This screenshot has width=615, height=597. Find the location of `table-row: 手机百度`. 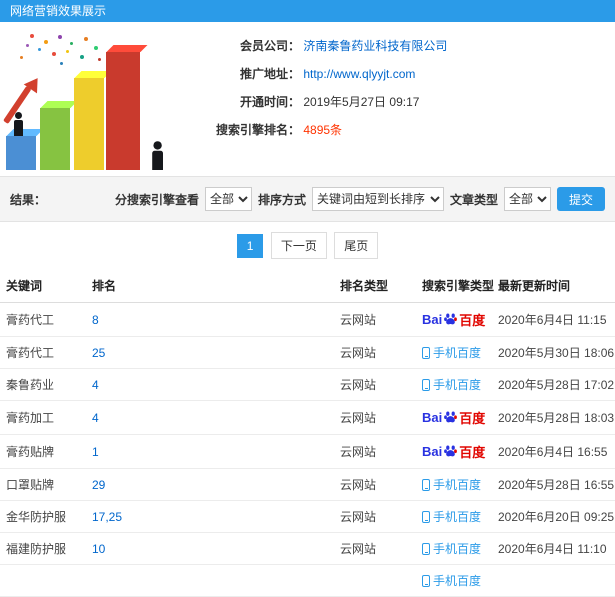

table-row: 手机百度 is located at coordinates (307, 580).